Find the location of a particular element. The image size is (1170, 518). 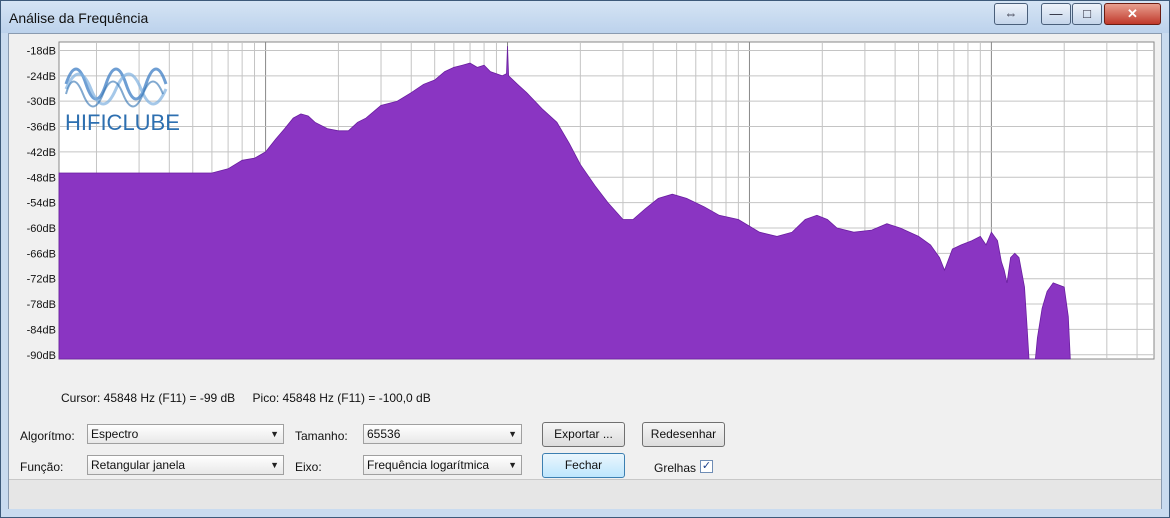

close-button: Fechar is located at coordinates (583, 465).